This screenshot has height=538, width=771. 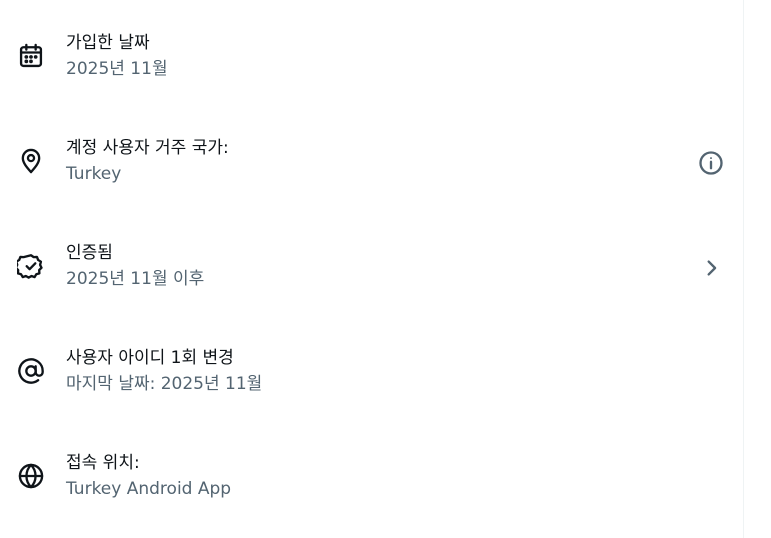 I want to click on username-change-label: 사용자 아이디 1회 변경, so click(x=150, y=358).